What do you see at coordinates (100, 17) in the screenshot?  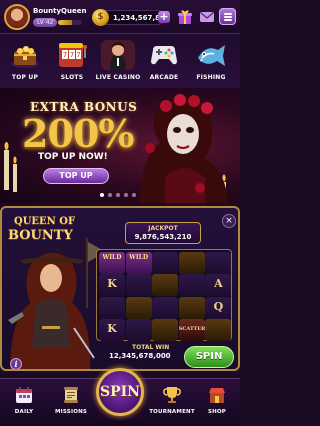 I see `coin-icon: $` at bounding box center [100, 17].